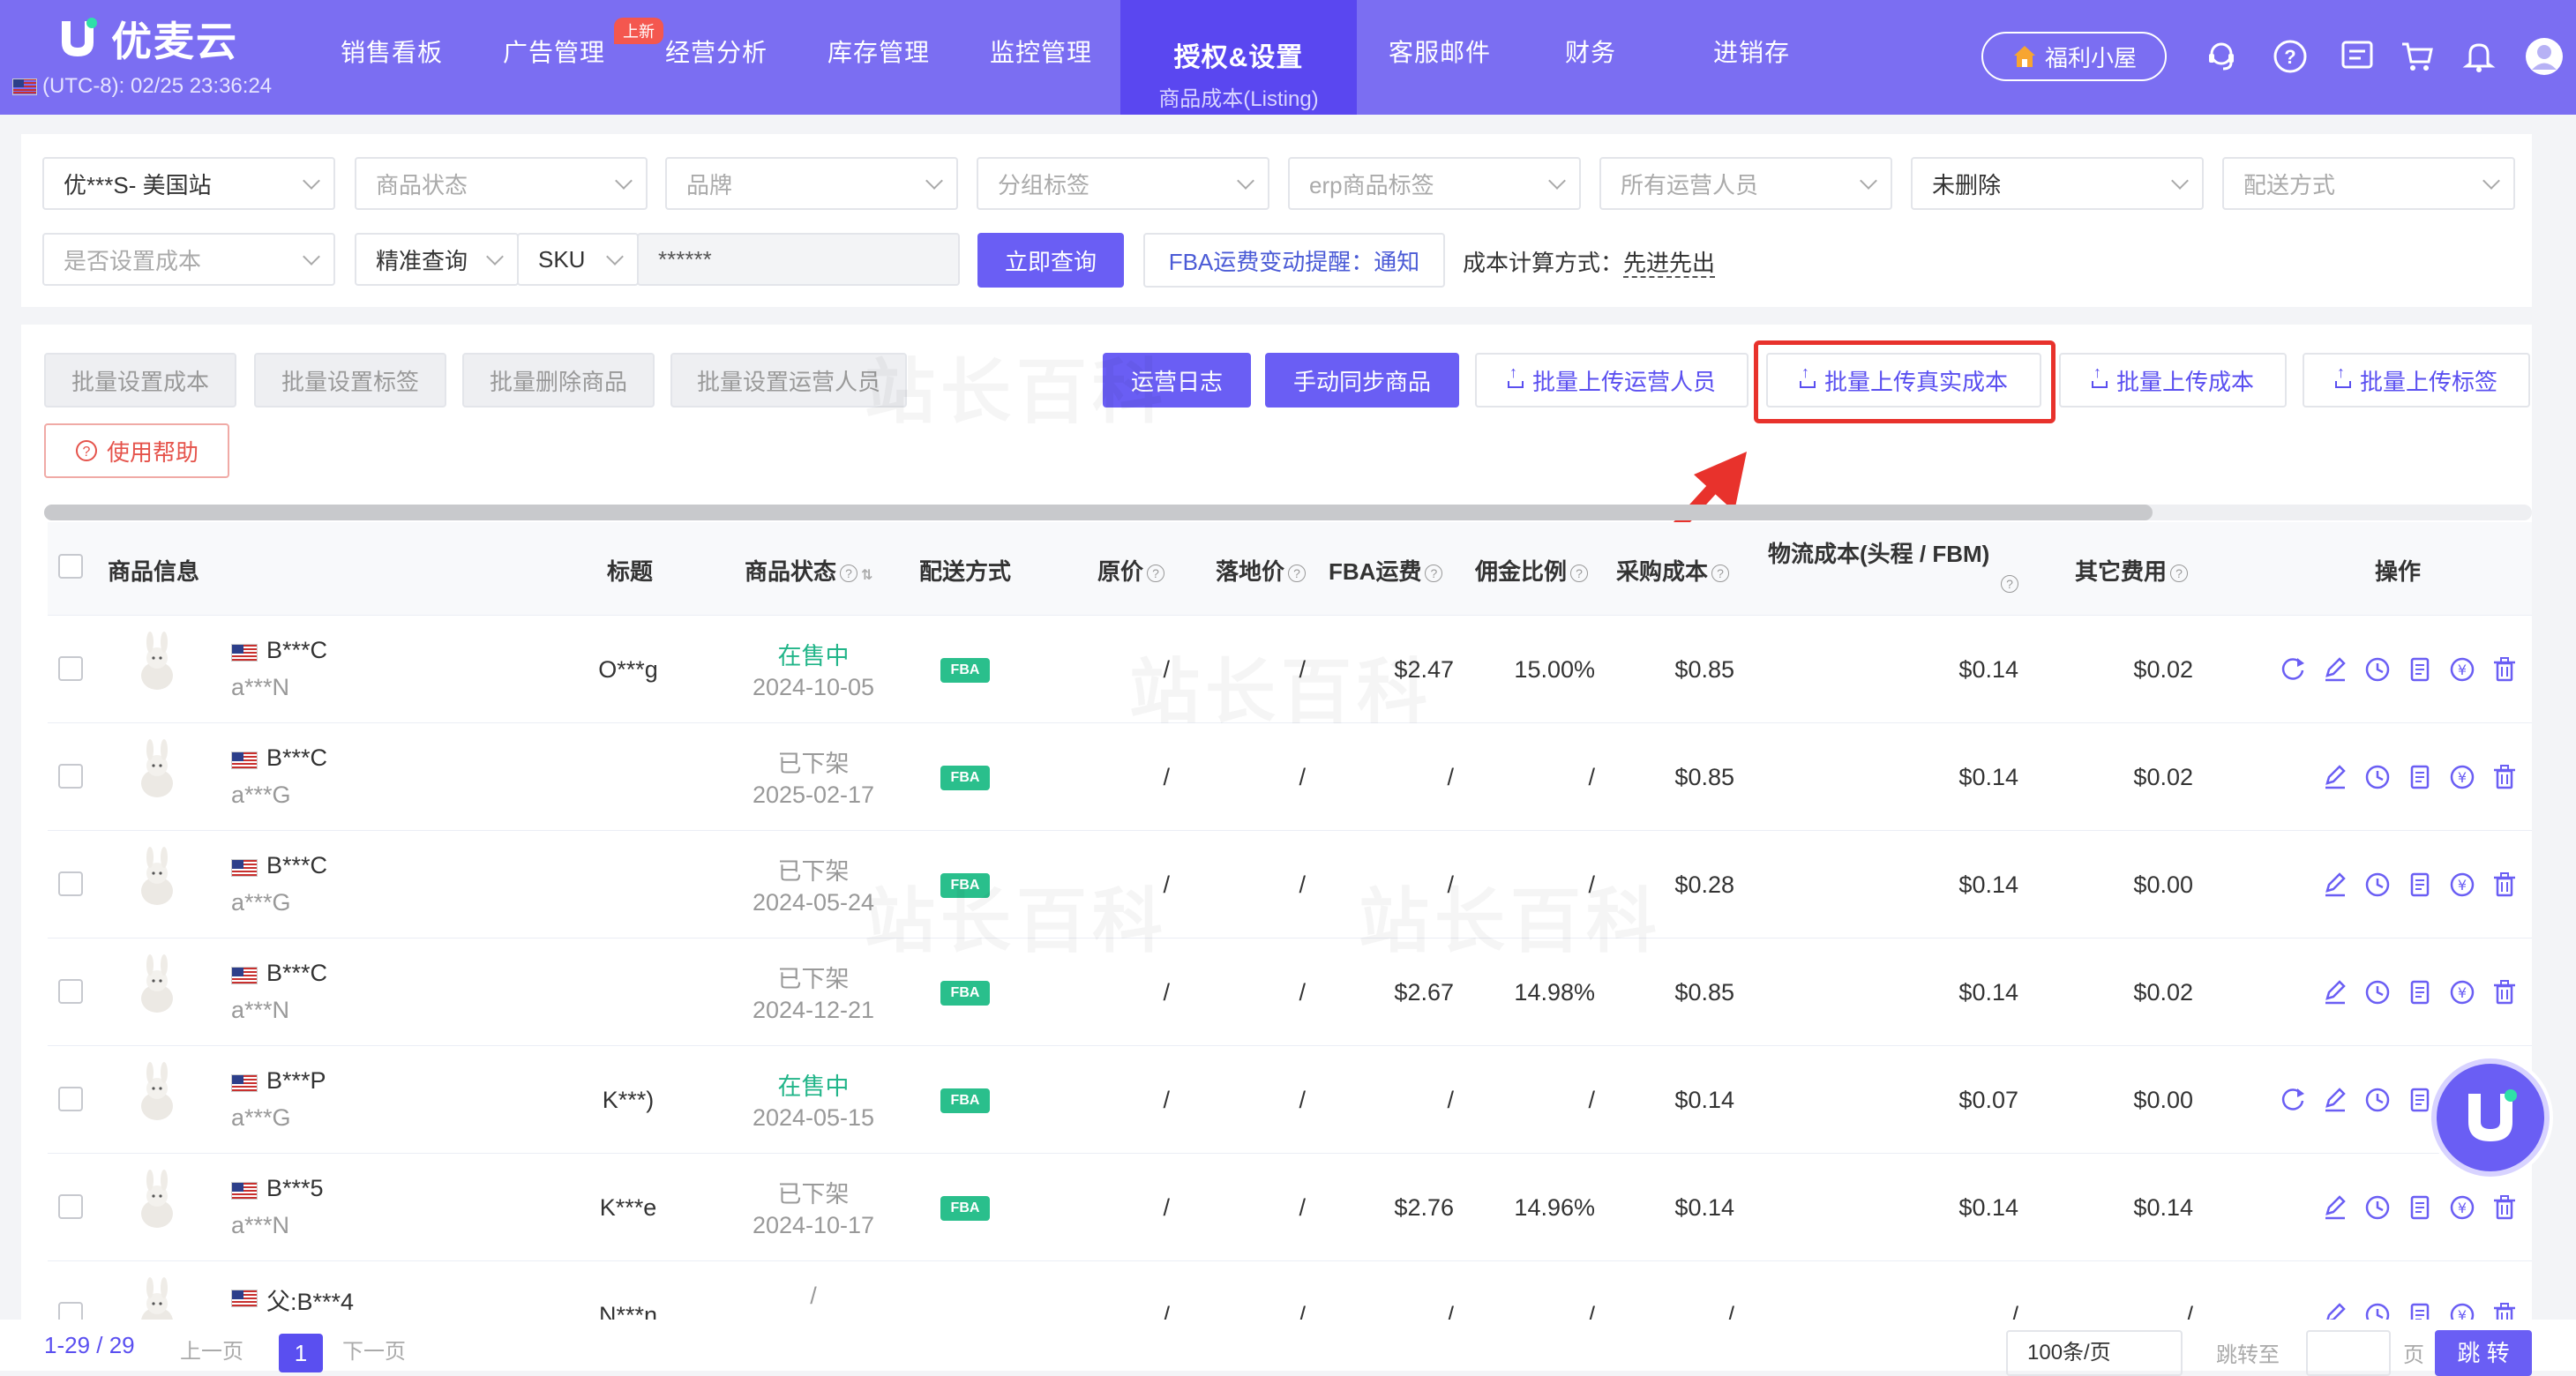  What do you see at coordinates (1123, 183) in the screenshot?
I see `group-tag-select: 分组标签` at bounding box center [1123, 183].